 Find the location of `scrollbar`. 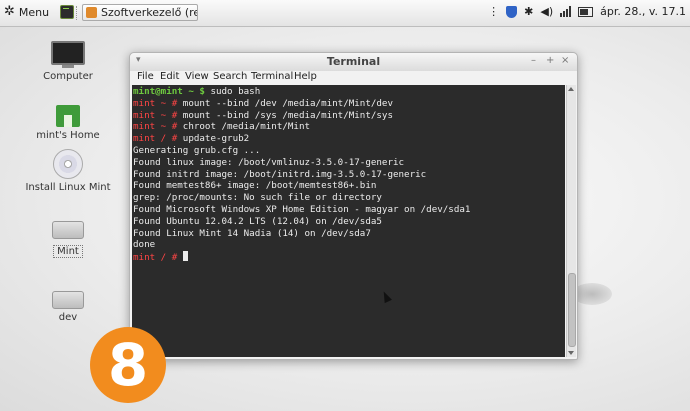

scrollbar is located at coordinates (571, 221).